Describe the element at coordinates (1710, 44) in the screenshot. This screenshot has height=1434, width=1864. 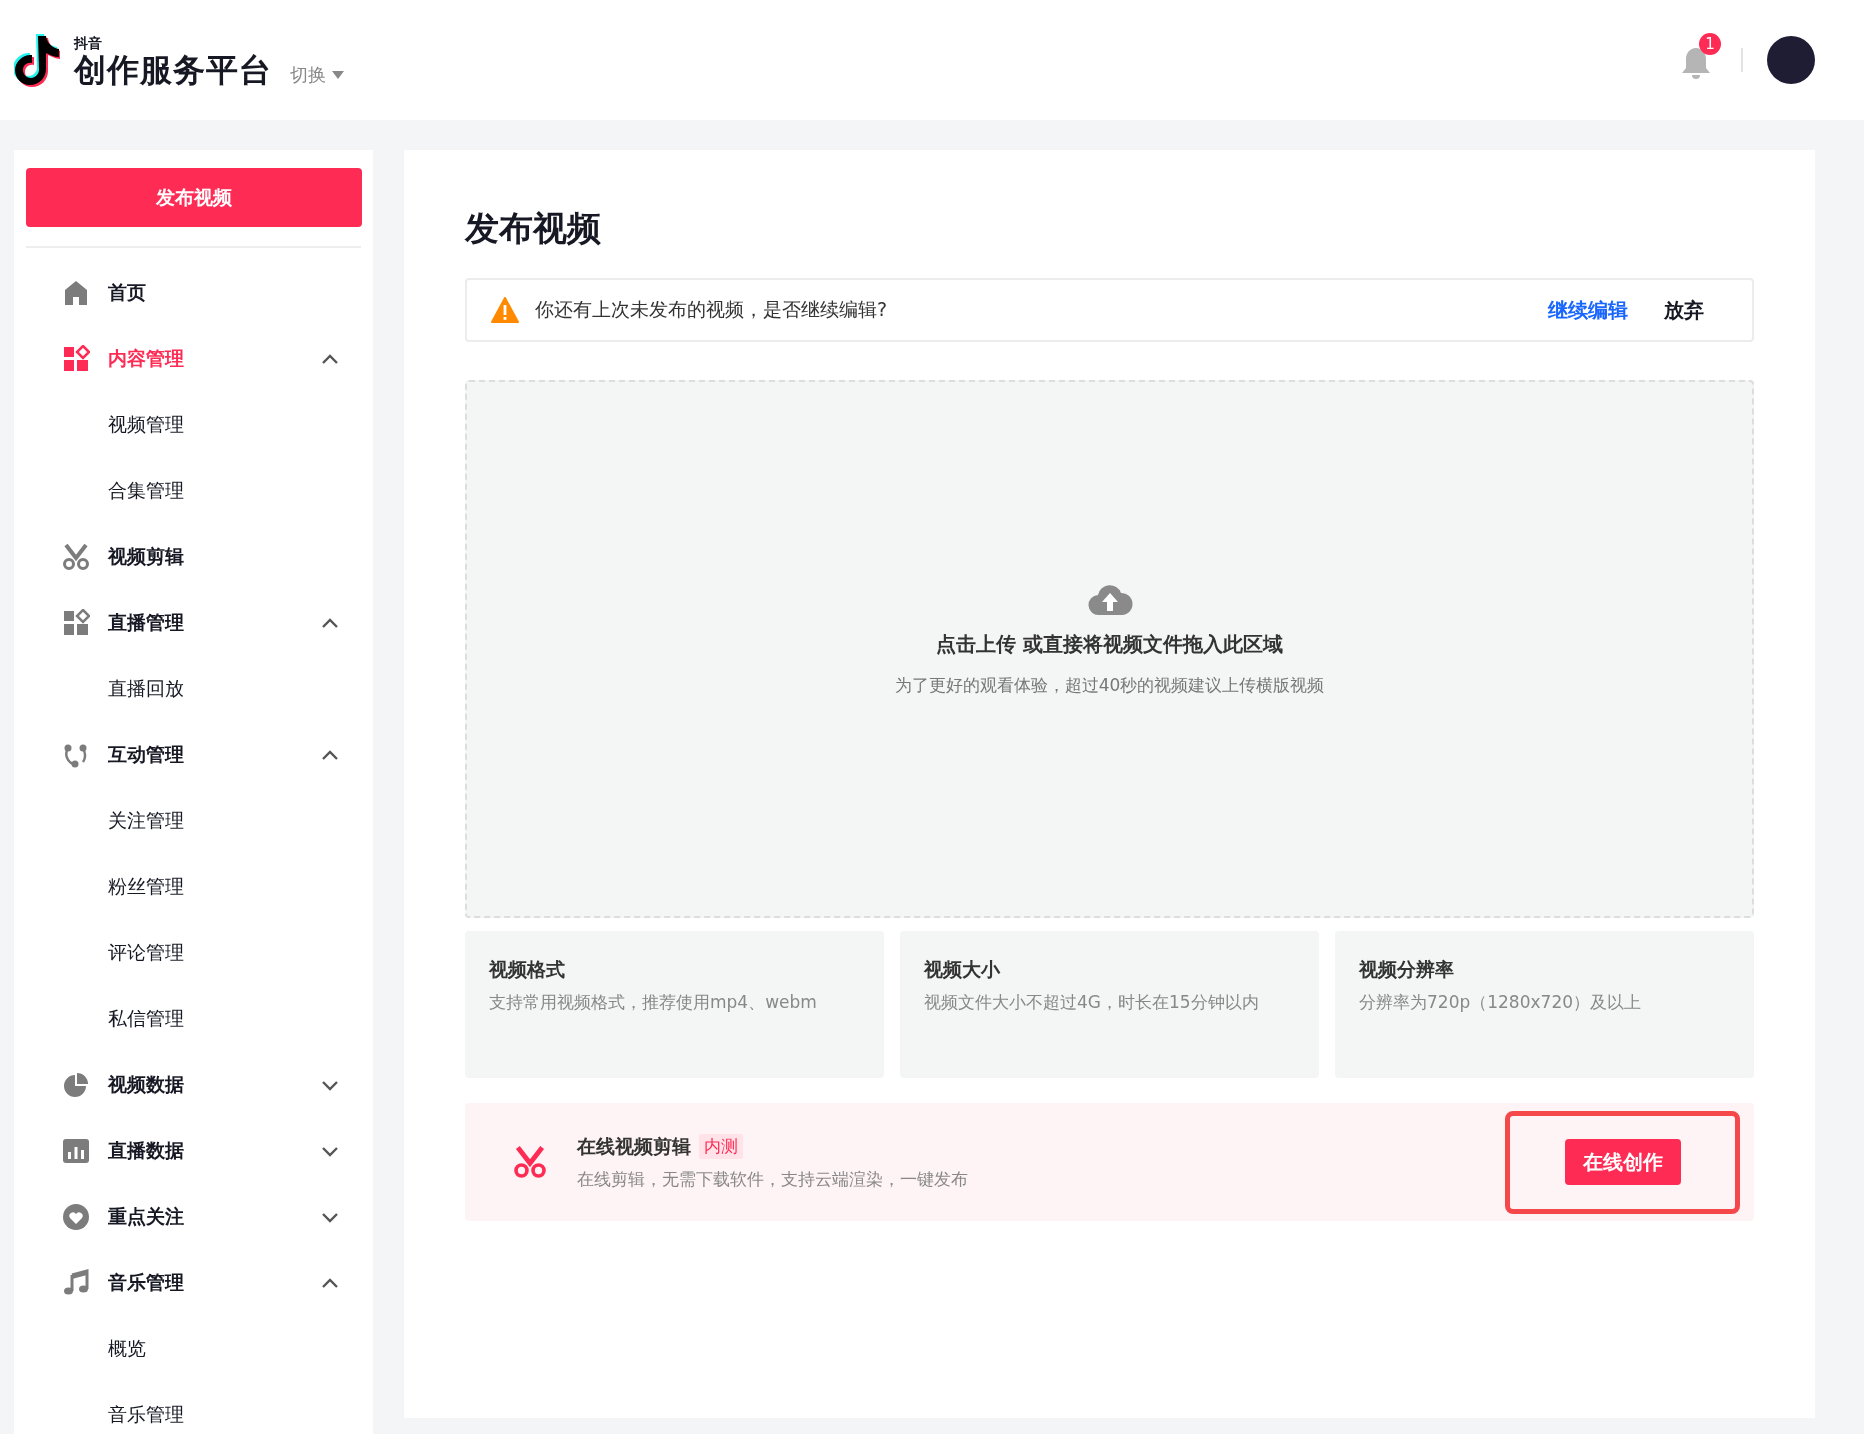
I see `notification-badge: 1` at that location.